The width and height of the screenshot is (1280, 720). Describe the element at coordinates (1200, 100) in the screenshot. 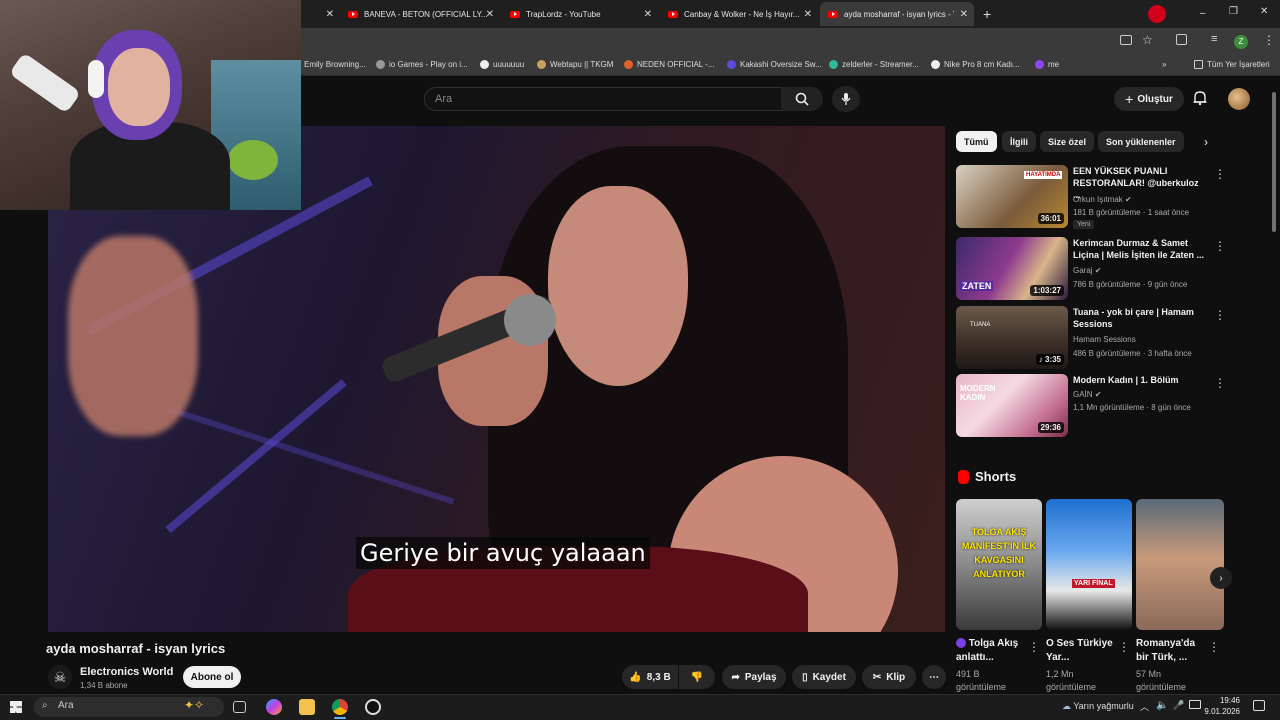

I see `notifications-button` at that location.